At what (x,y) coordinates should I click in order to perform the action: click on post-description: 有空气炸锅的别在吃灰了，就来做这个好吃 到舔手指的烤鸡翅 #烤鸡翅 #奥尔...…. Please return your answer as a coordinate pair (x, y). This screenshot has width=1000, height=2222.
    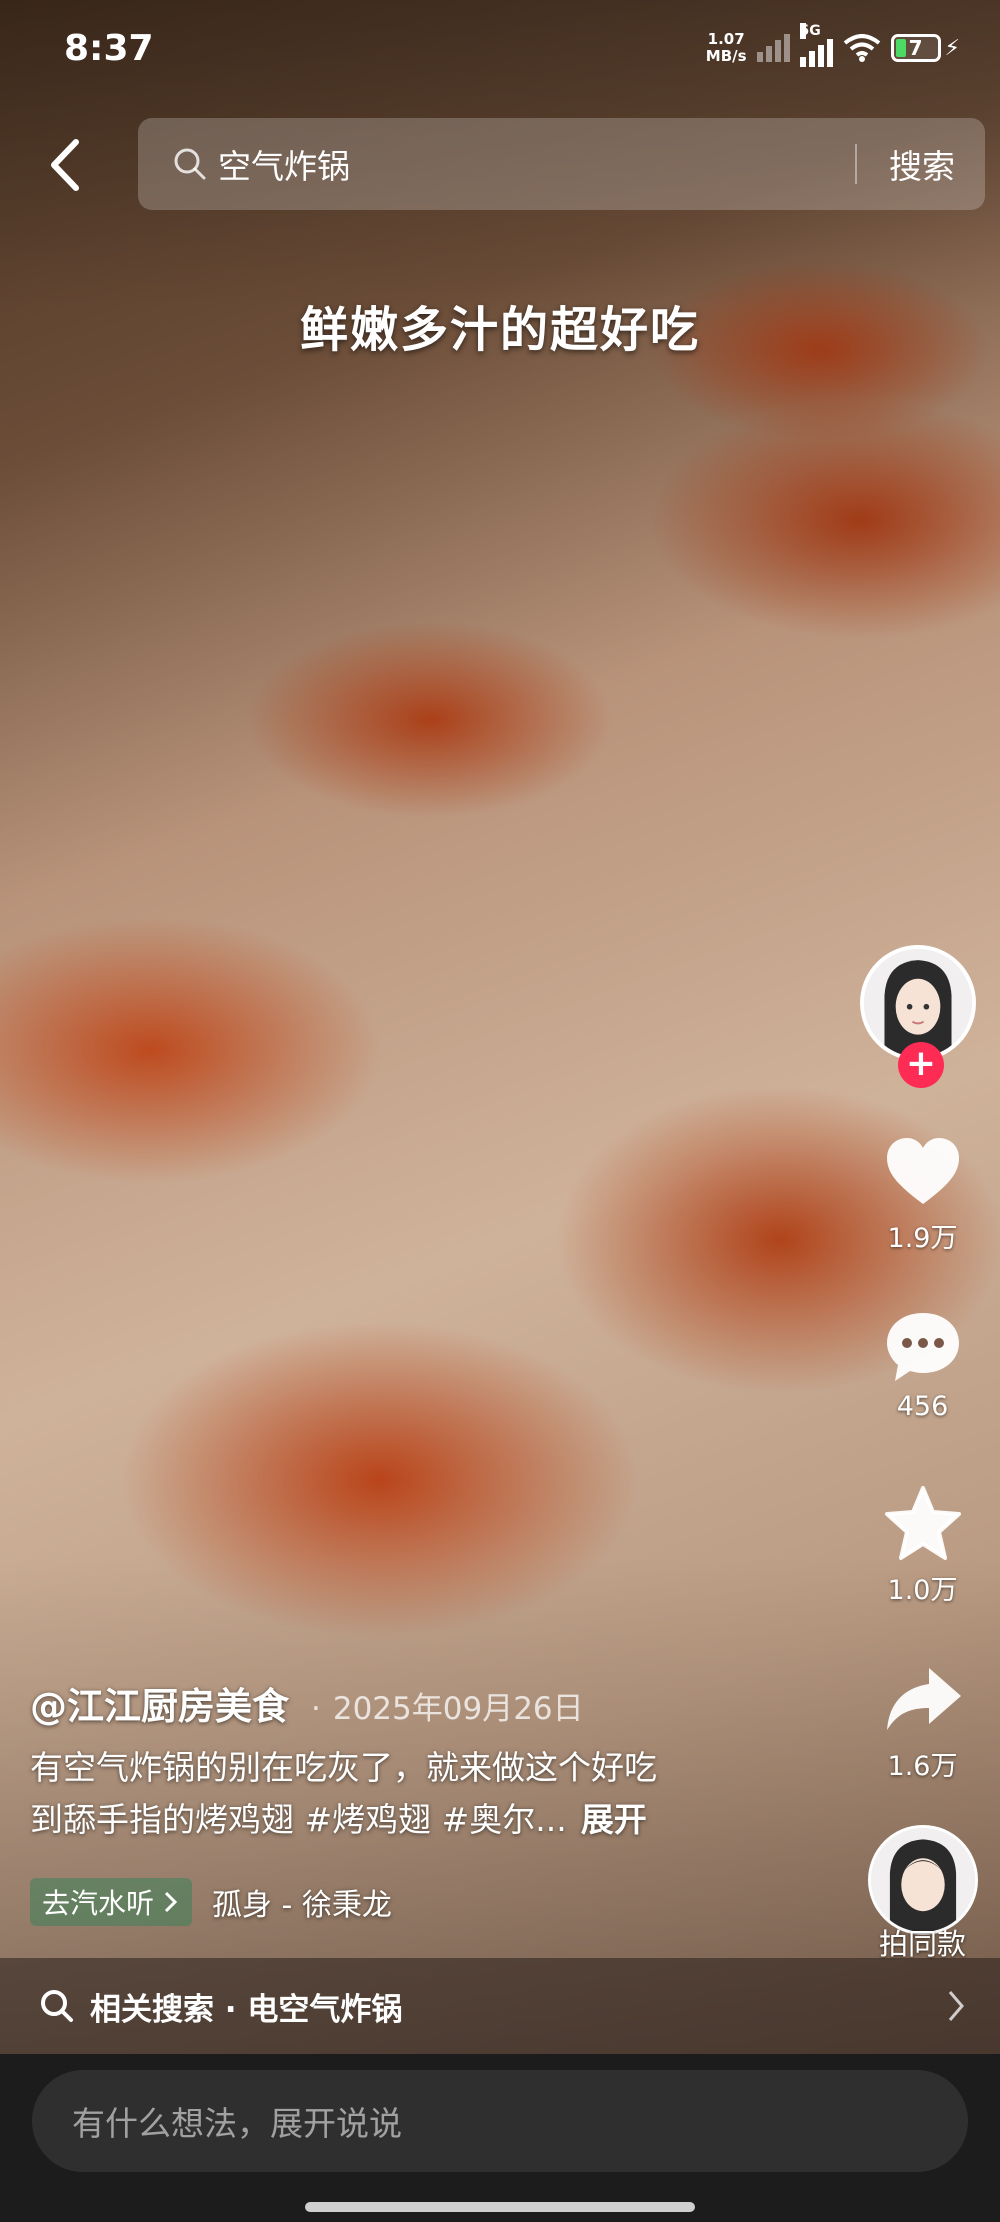
    Looking at the image, I should click on (410, 1794).